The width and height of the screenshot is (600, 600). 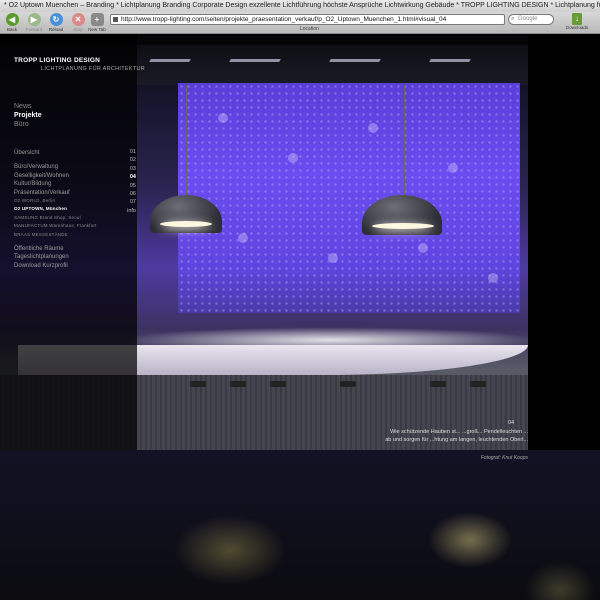 I want to click on project-o2-world: O2 WORLD, Berlin, so click(x=75, y=201).